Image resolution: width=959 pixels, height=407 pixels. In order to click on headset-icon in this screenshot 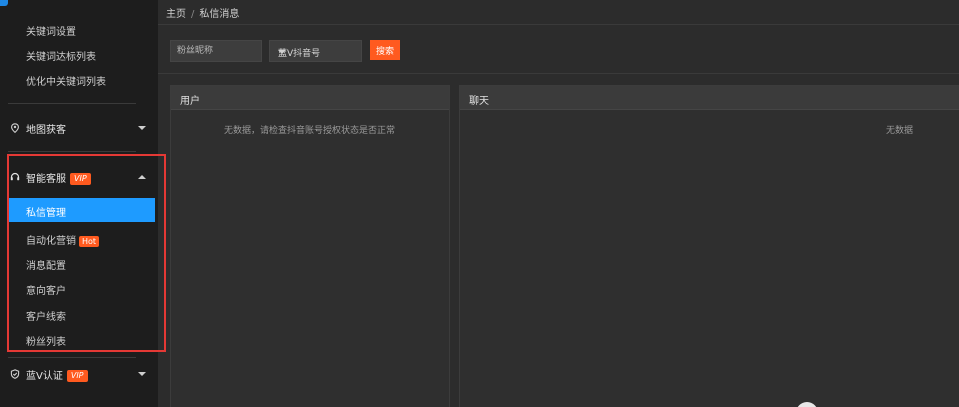, I will do `click(15, 176)`.